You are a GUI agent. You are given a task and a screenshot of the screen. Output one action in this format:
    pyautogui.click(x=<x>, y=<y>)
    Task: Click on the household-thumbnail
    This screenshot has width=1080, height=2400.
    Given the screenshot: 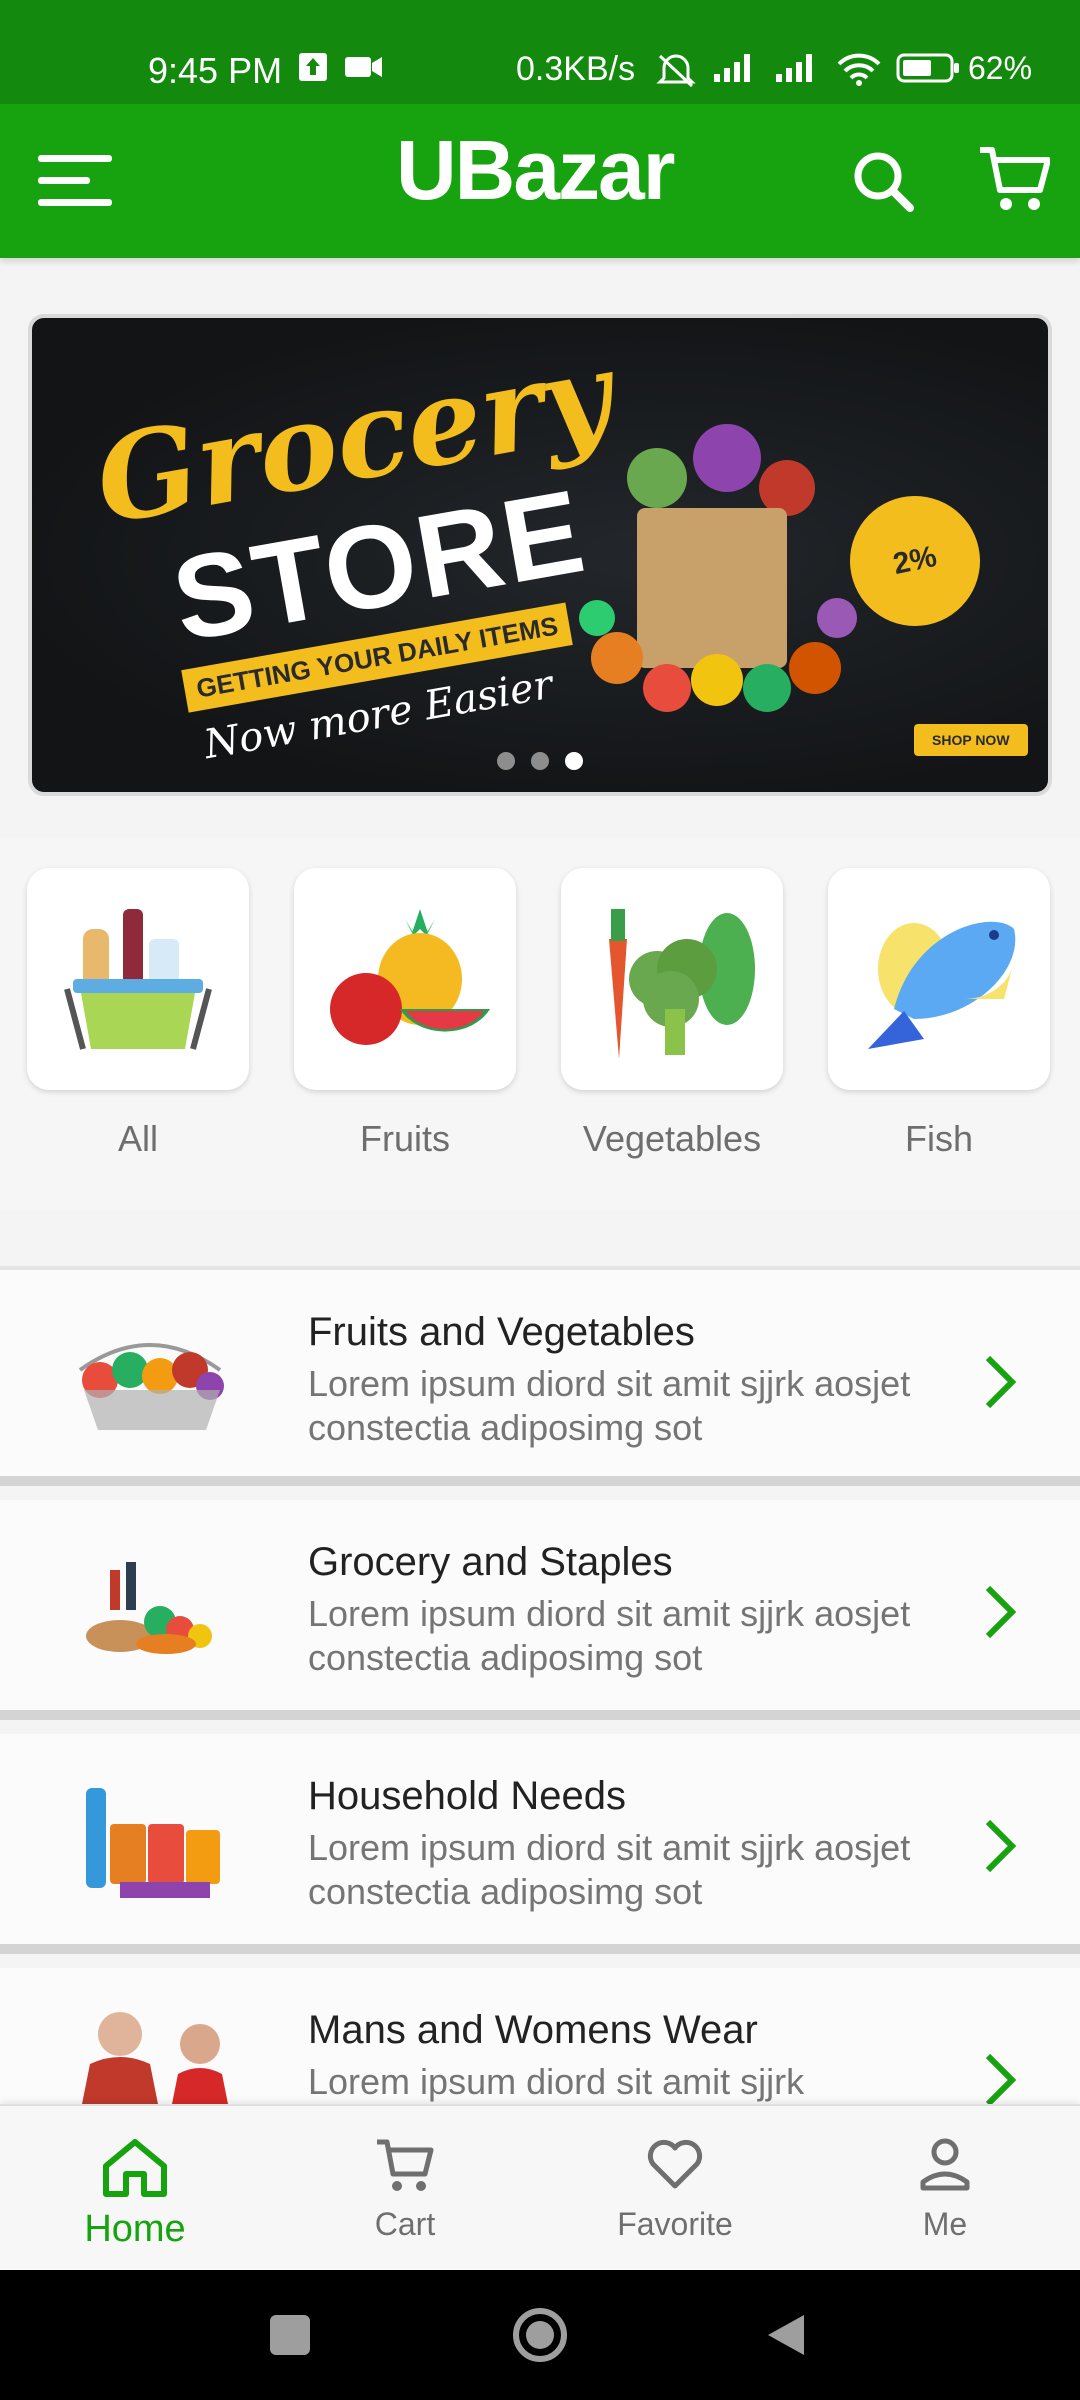 What is the action you would take?
    pyautogui.click(x=153, y=1843)
    